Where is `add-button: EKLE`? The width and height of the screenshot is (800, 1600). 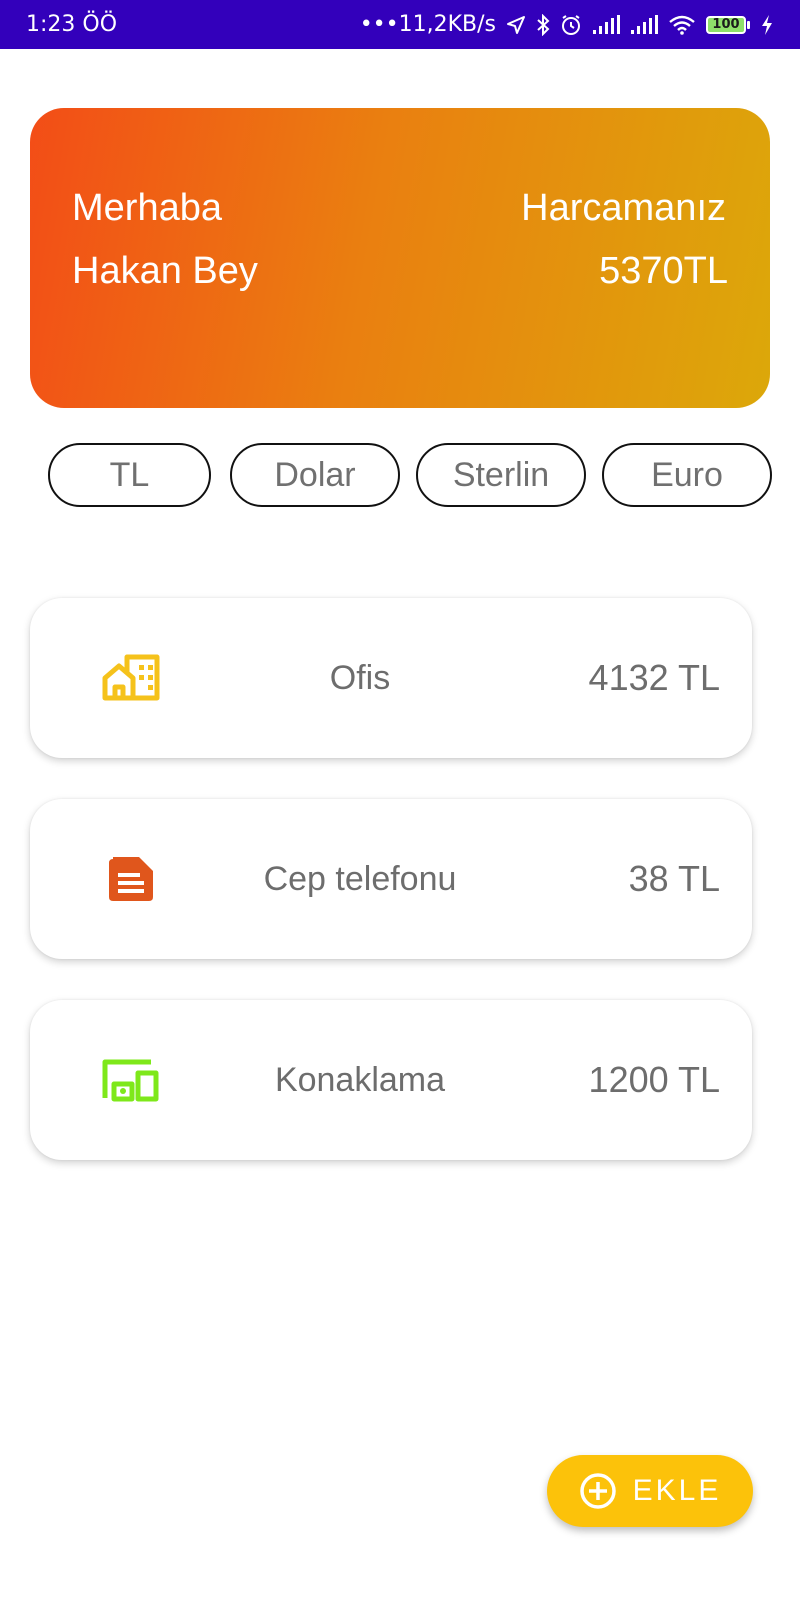 add-button: EKLE is located at coordinates (650, 1491).